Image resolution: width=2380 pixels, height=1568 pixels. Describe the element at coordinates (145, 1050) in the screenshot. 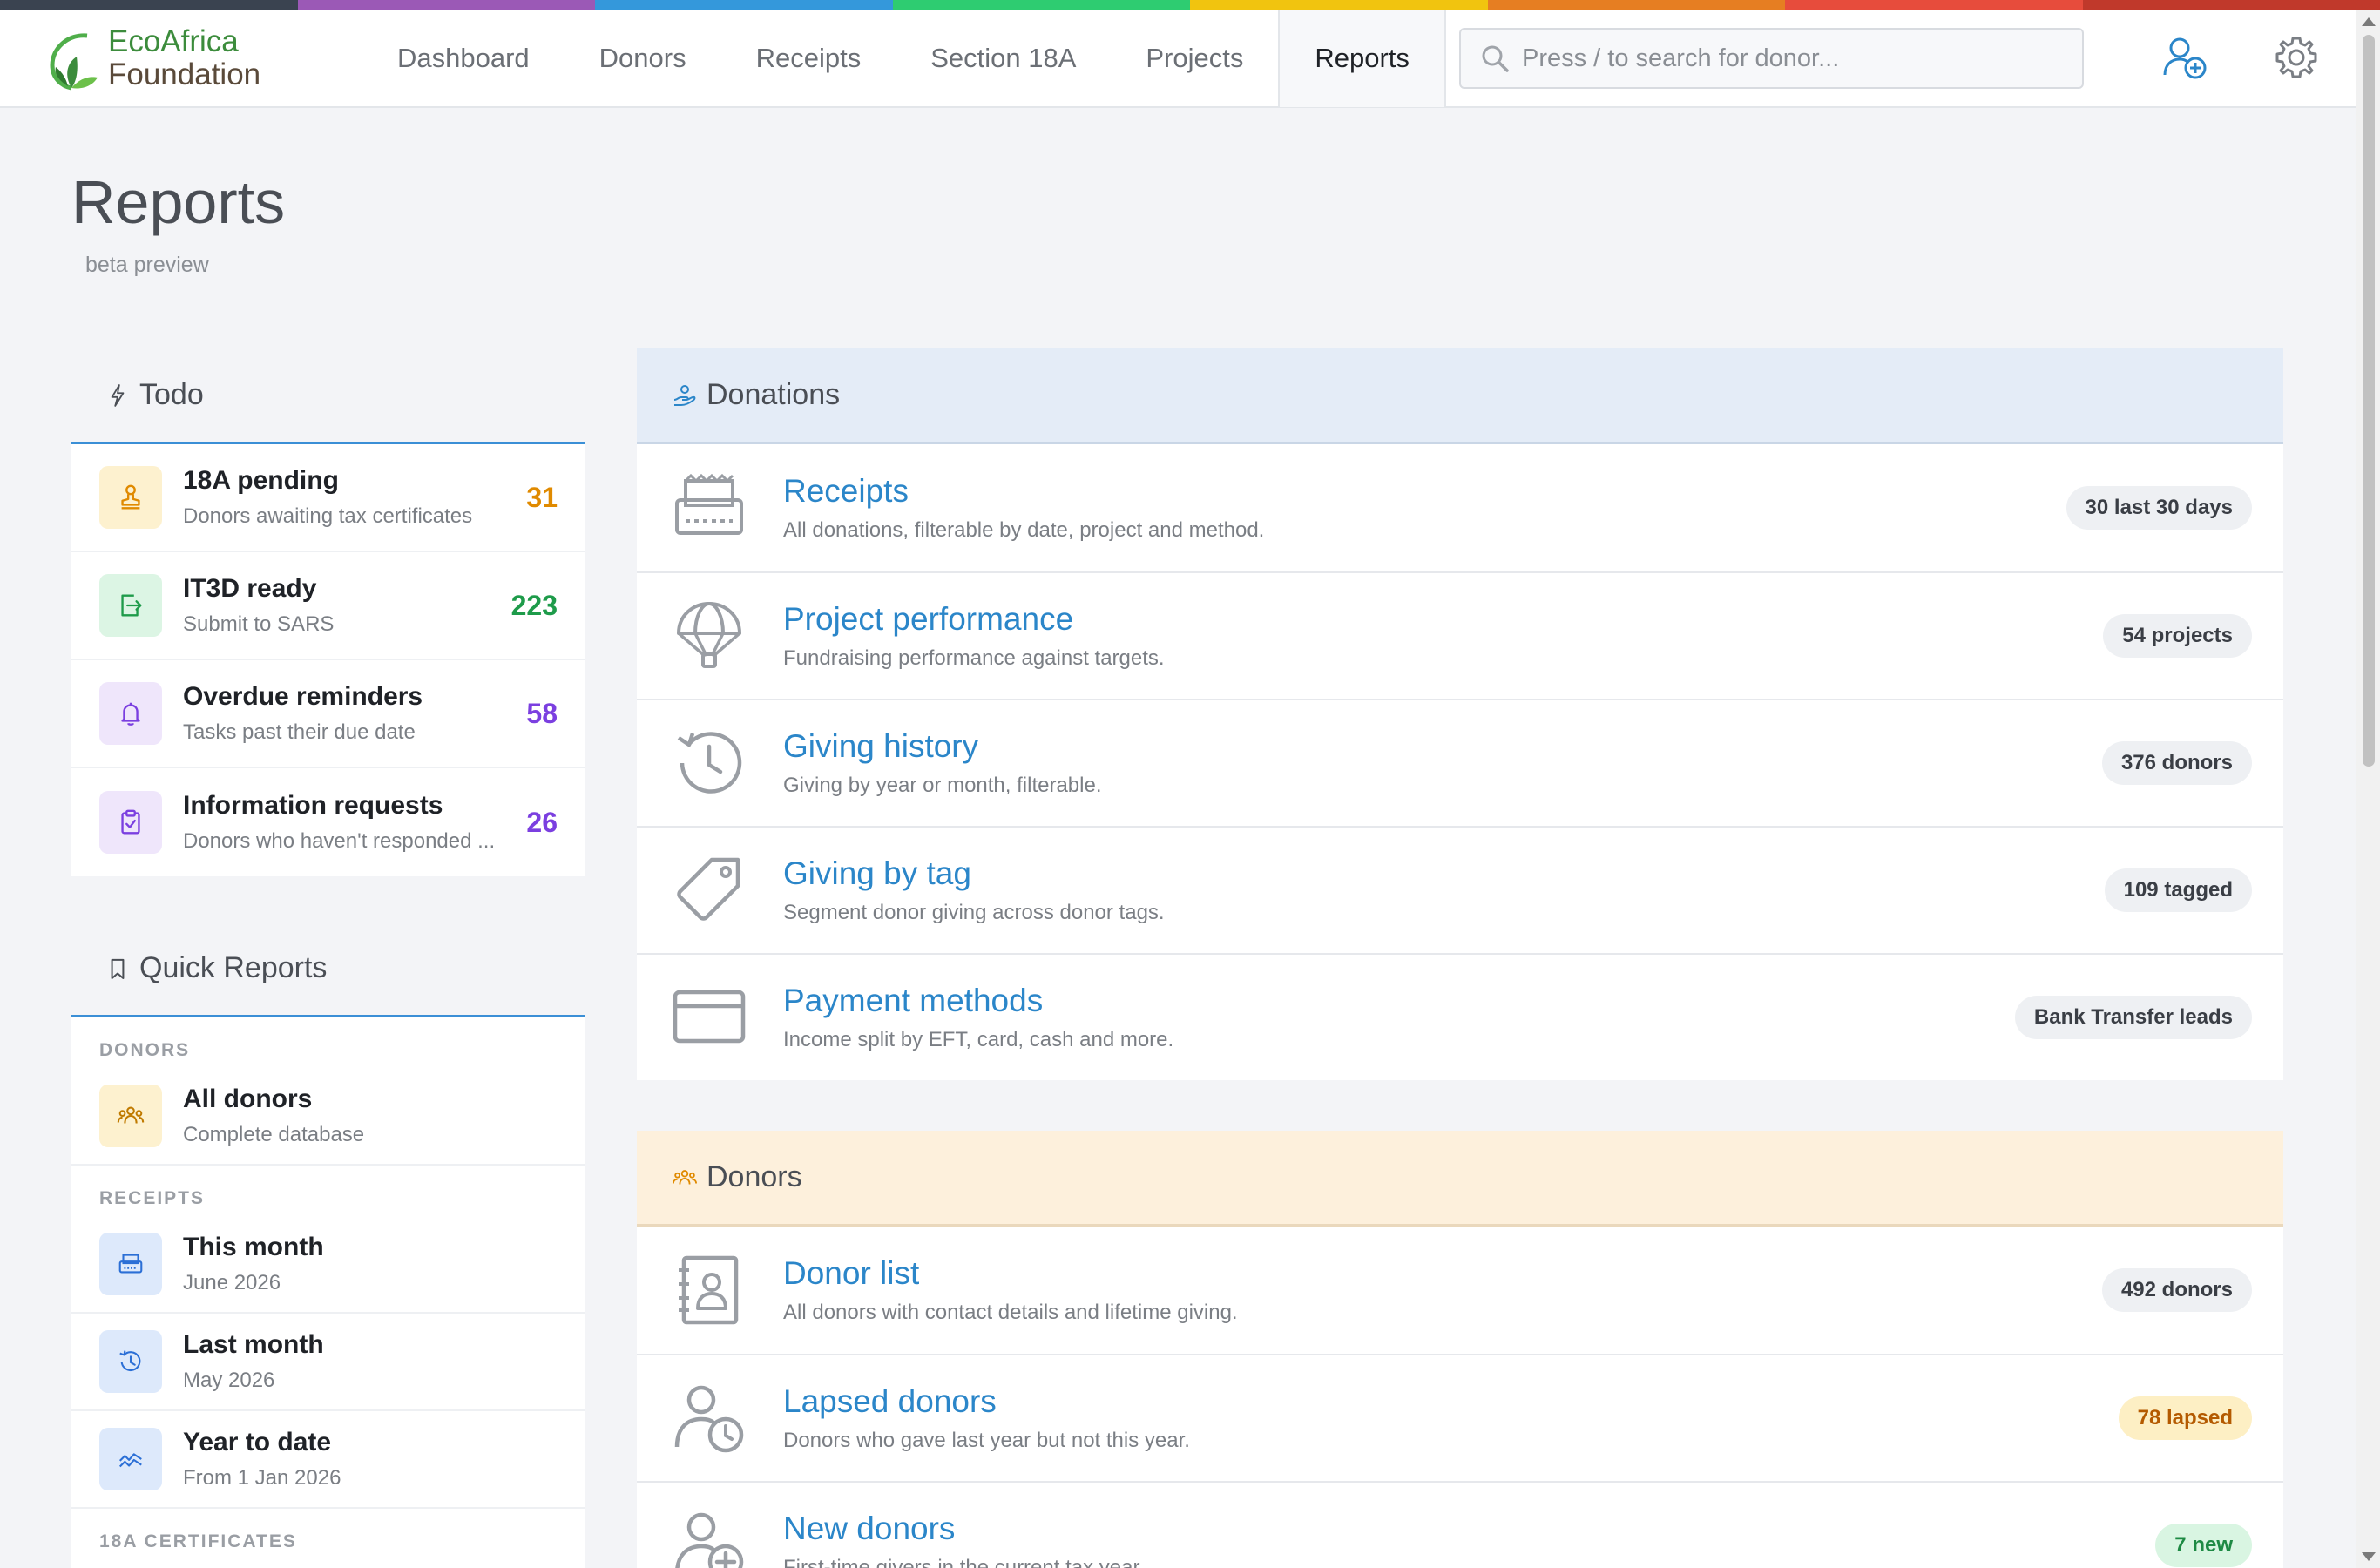

I see `qr-section-label: DONORS` at that location.